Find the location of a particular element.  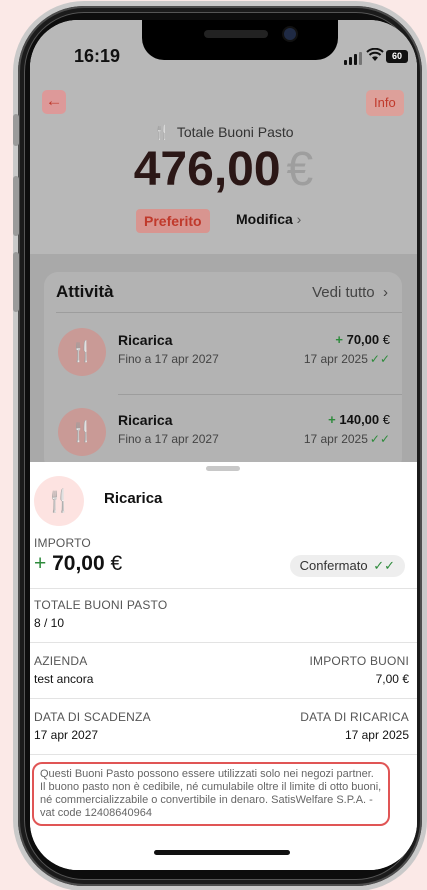

total-amount: 476,00 € is located at coordinates (223, 169).